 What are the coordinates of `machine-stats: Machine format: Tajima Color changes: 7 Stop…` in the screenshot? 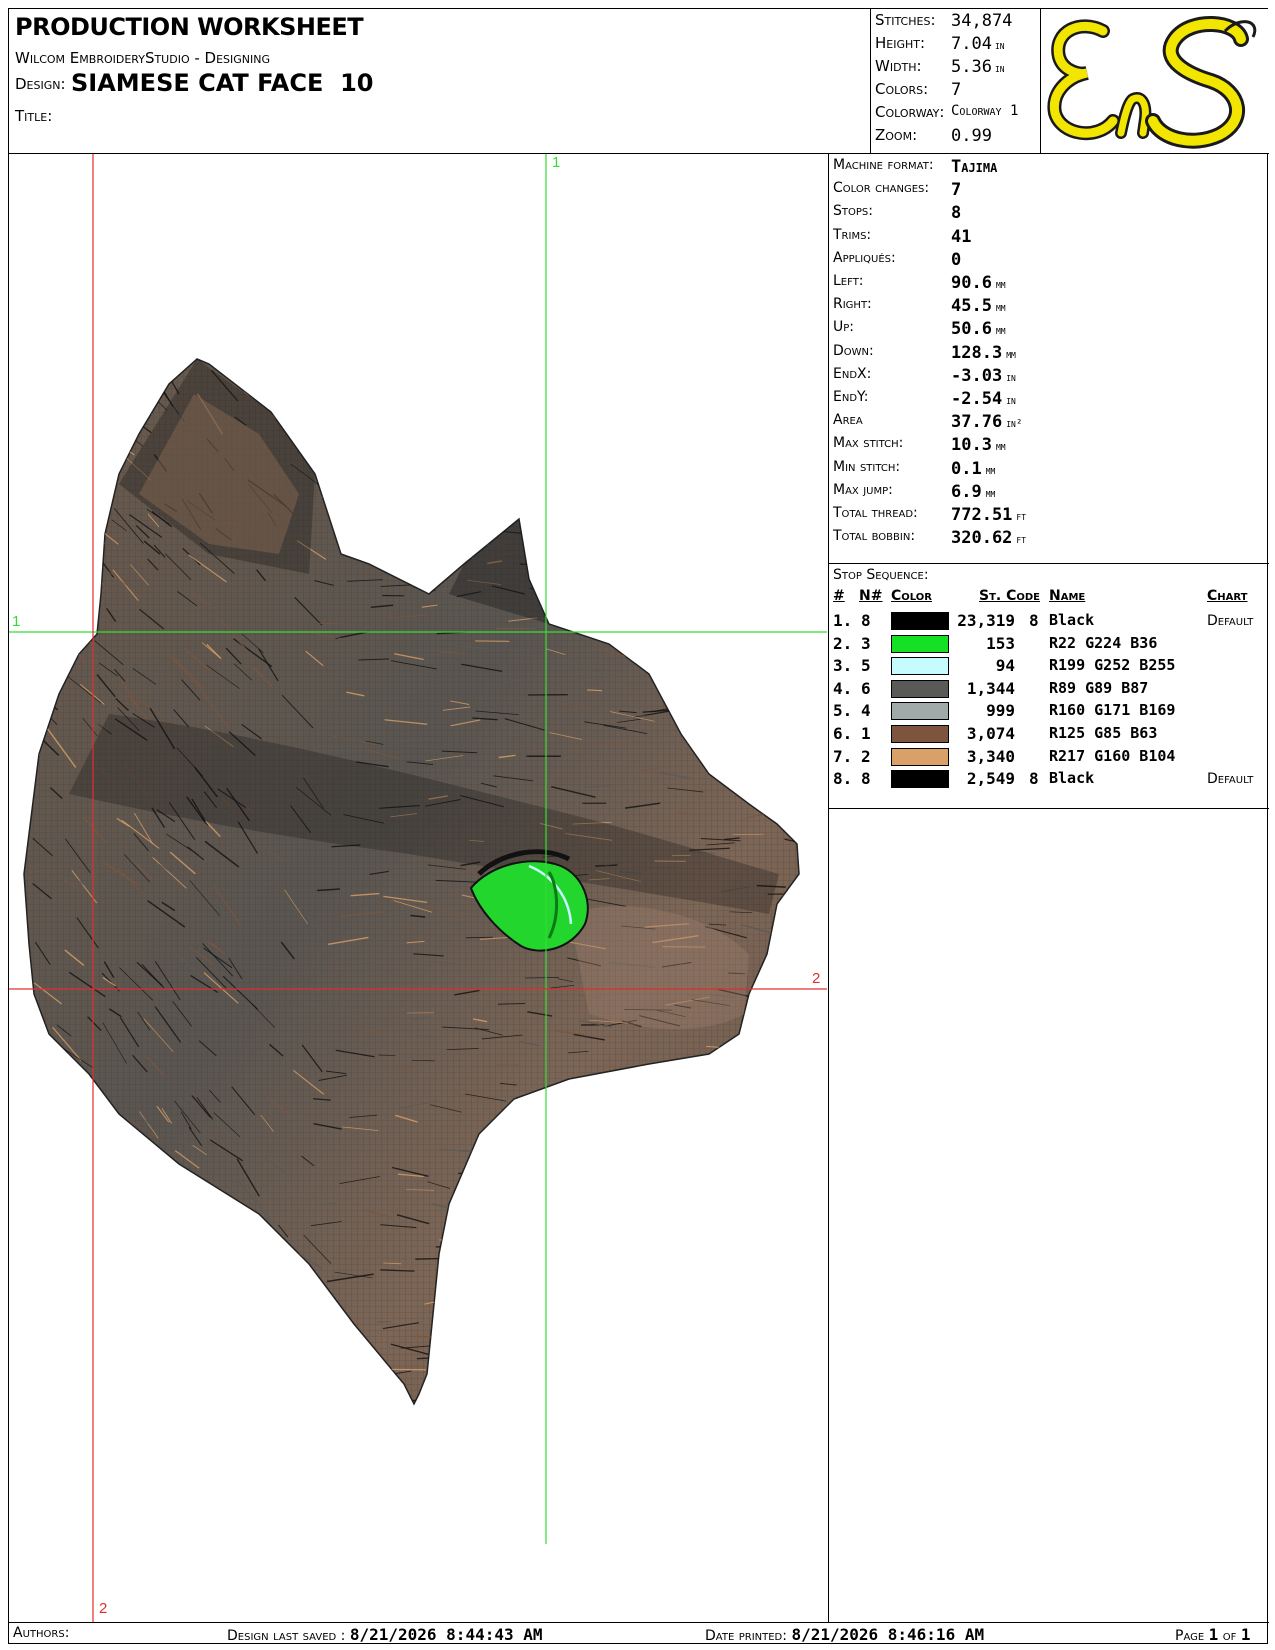 It's located at (1049, 359).